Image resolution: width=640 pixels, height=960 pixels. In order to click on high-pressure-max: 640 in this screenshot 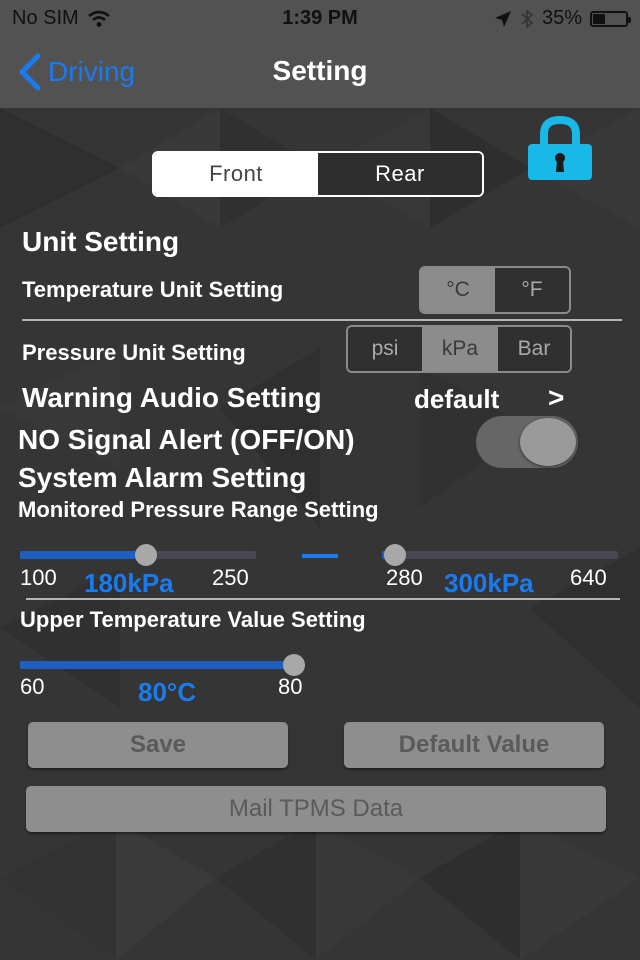, I will do `click(588, 577)`.